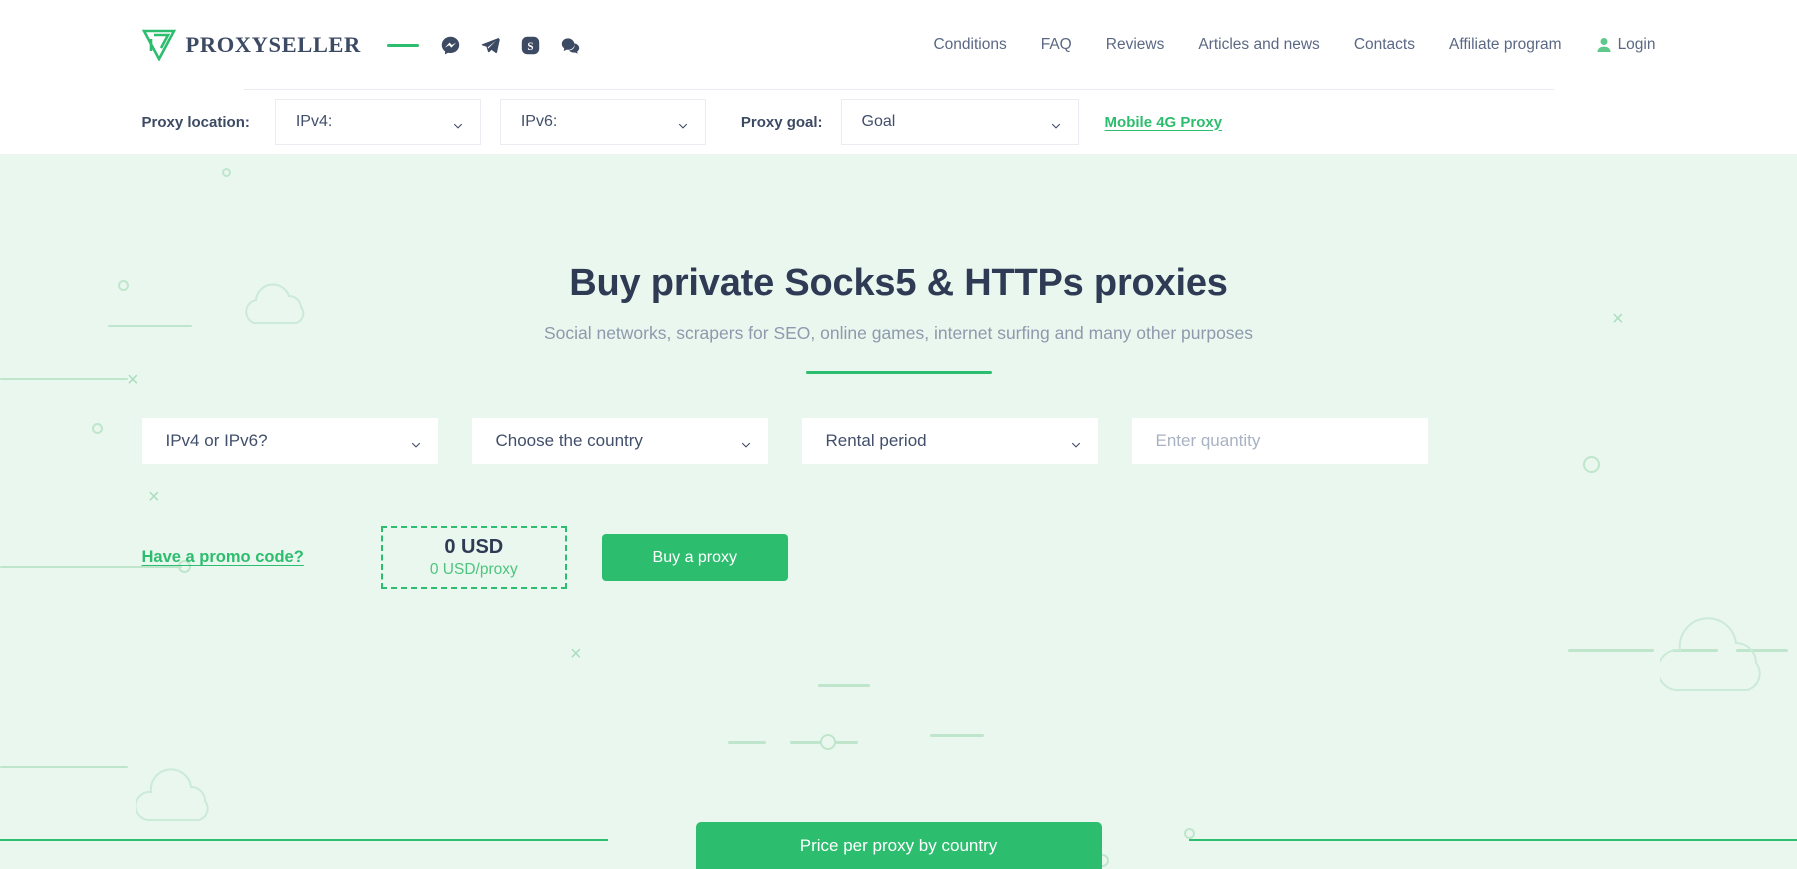 The height and width of the screenshot is (869, 1797). I want to click on brand-logo: PROXYSELLER, so click(251, 45).